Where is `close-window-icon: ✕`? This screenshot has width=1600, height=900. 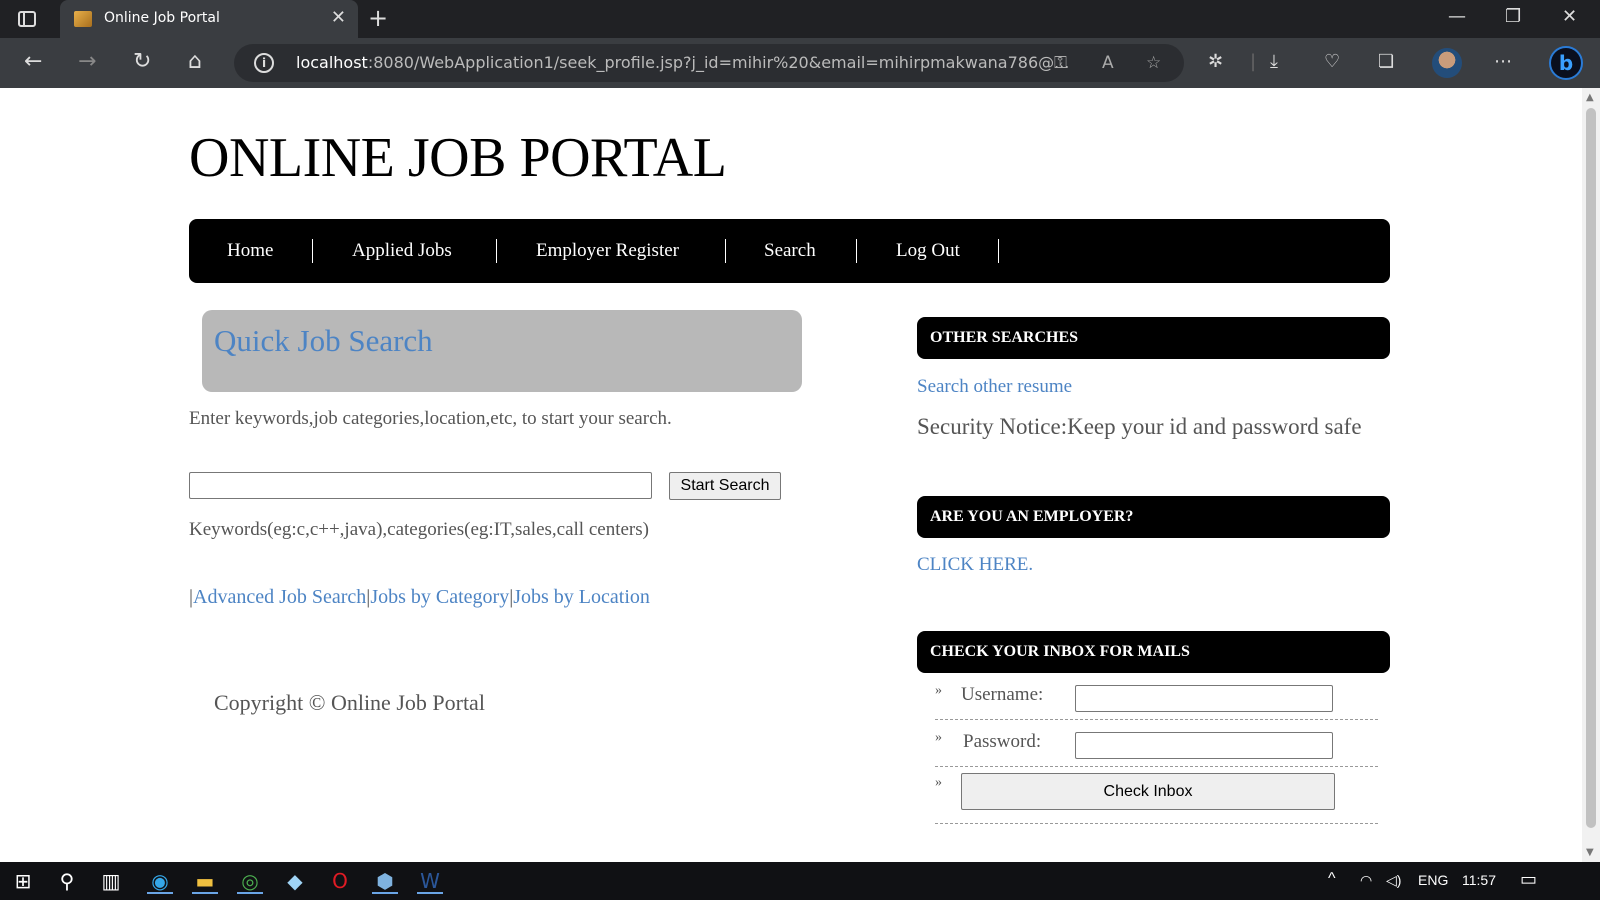 close-window-icon: ✕ is located at coordinates (1569, 16).